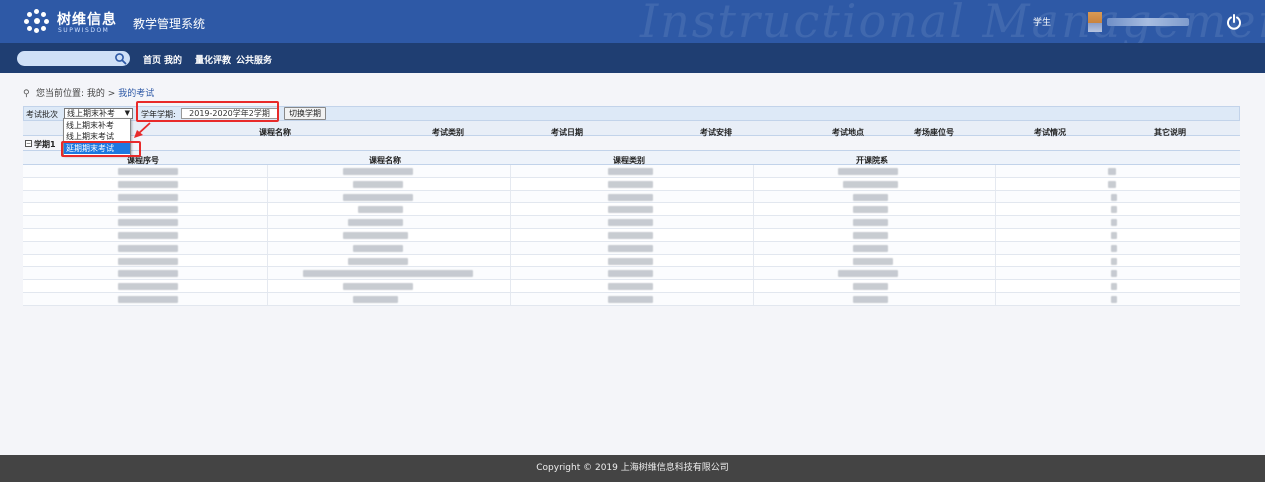 The height and width of the screenshot is (482, 1265). I want to click on breadcrumb-prefix: 您当前位置:, so click(61, 94).